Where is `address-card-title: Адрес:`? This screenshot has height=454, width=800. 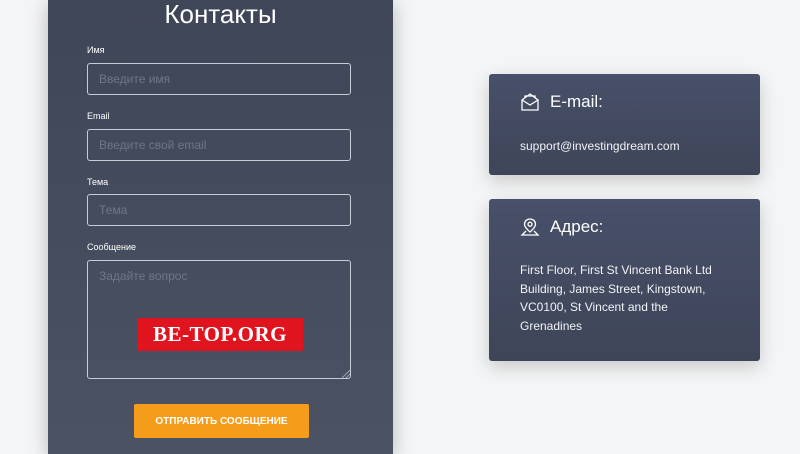
address-card-title: Адрес: is located at coordinates (577, 226).